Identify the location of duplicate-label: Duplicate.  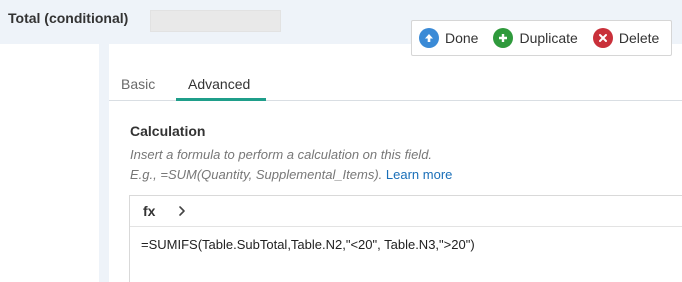
(548, 38).